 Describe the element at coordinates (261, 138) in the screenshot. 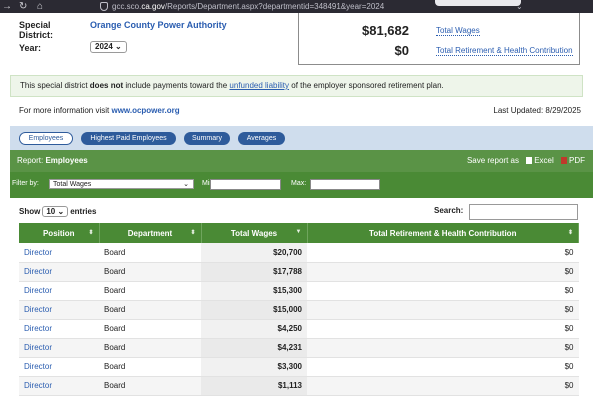

I see `tab-averages: Averages` at that location.